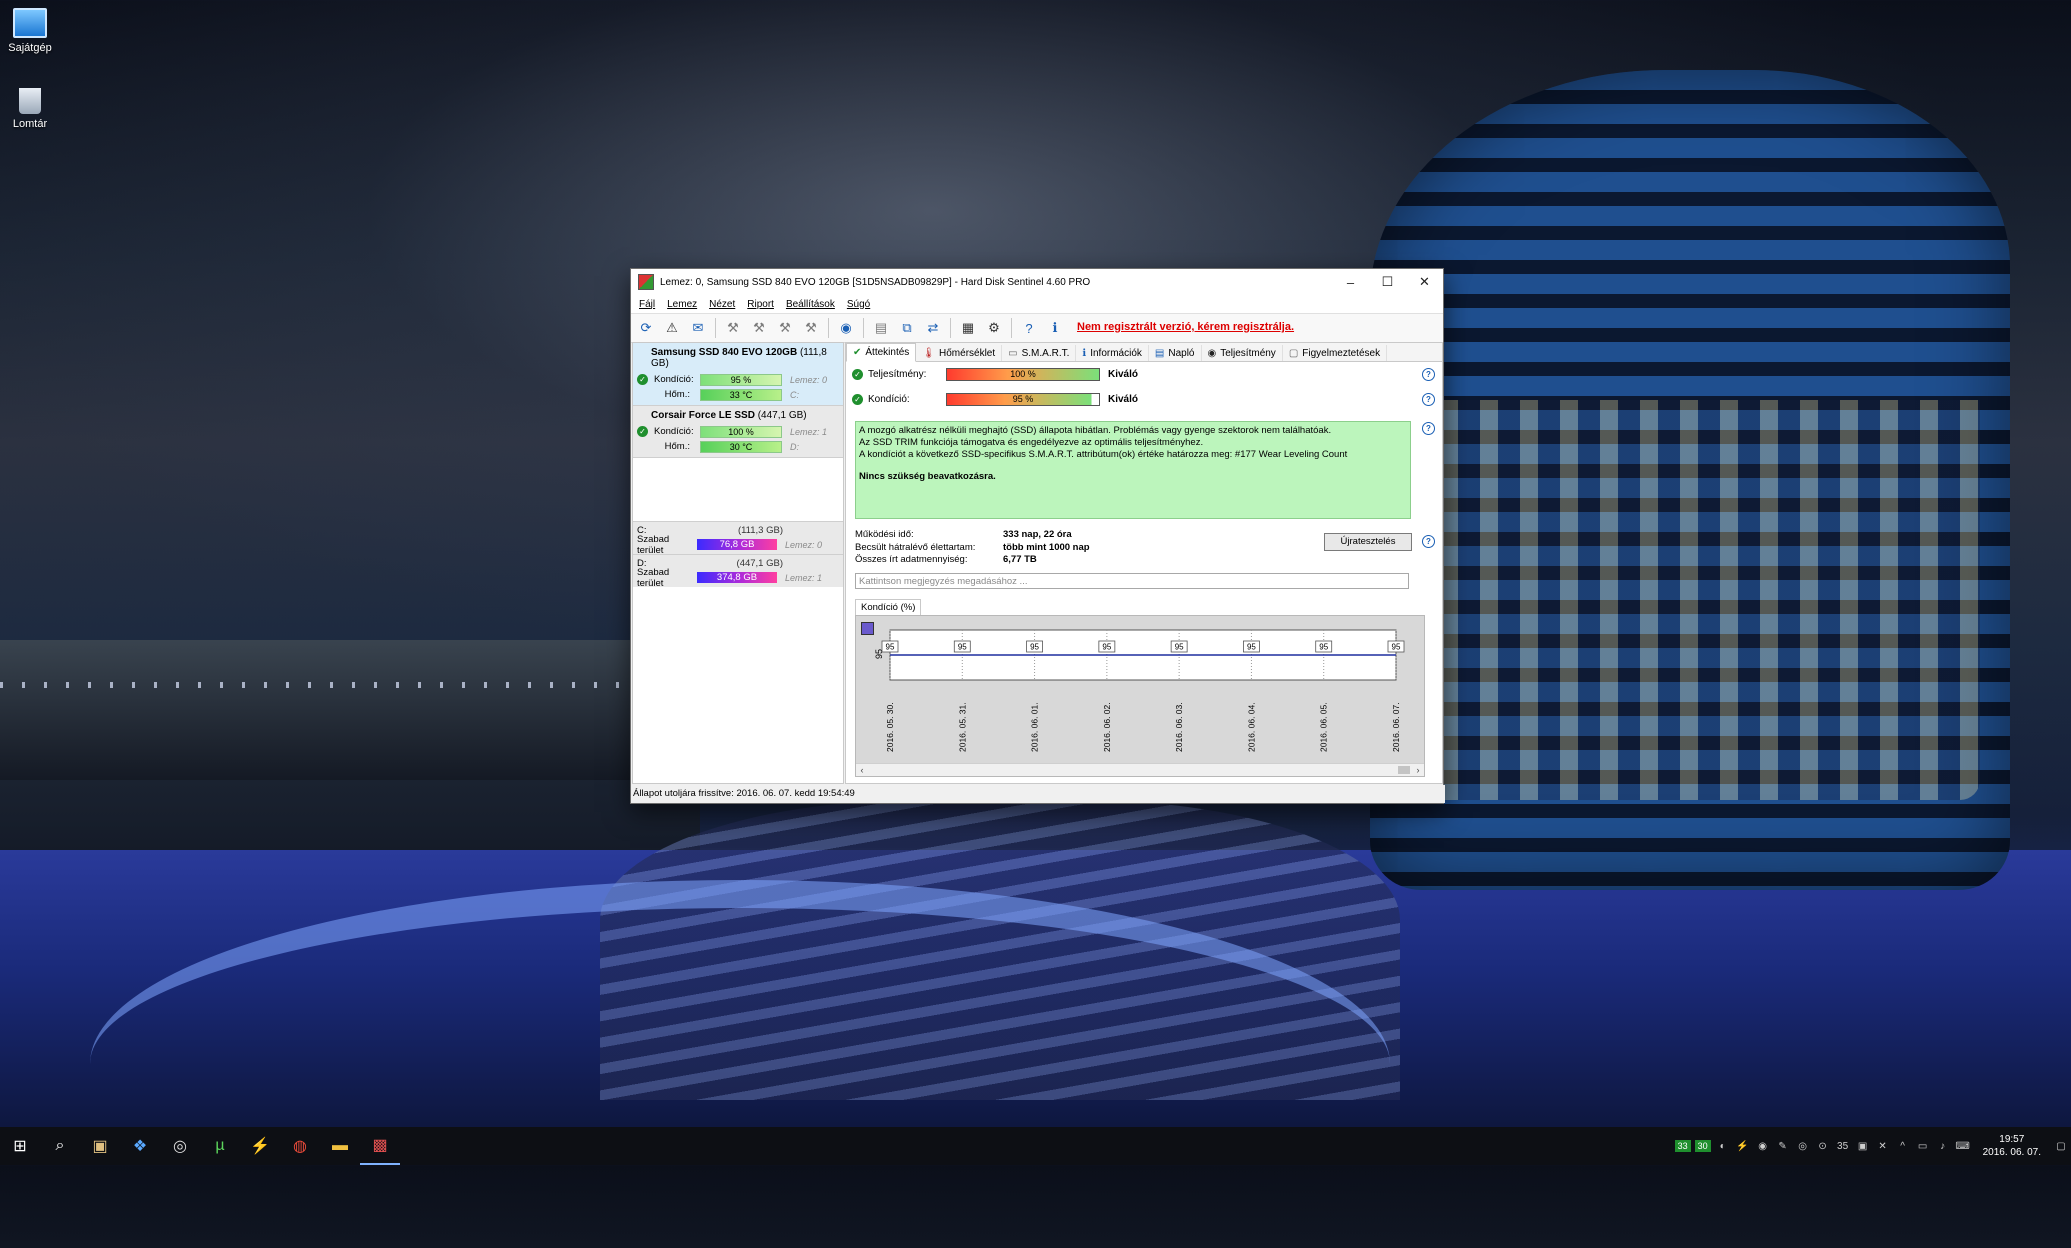 Image resolution: width=2071 pixels, height=1248 pixels. What do you see at coordinates (180, 1146) in the screenshot?
I see `media-icon: ◎` at bounding box center [180, 1146].